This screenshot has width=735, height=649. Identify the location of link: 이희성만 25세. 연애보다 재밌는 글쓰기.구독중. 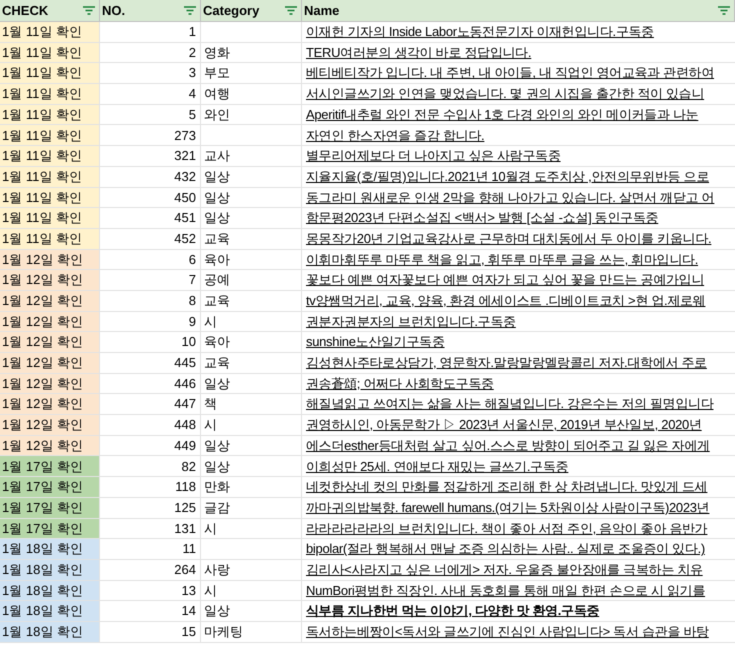
(437, 466).